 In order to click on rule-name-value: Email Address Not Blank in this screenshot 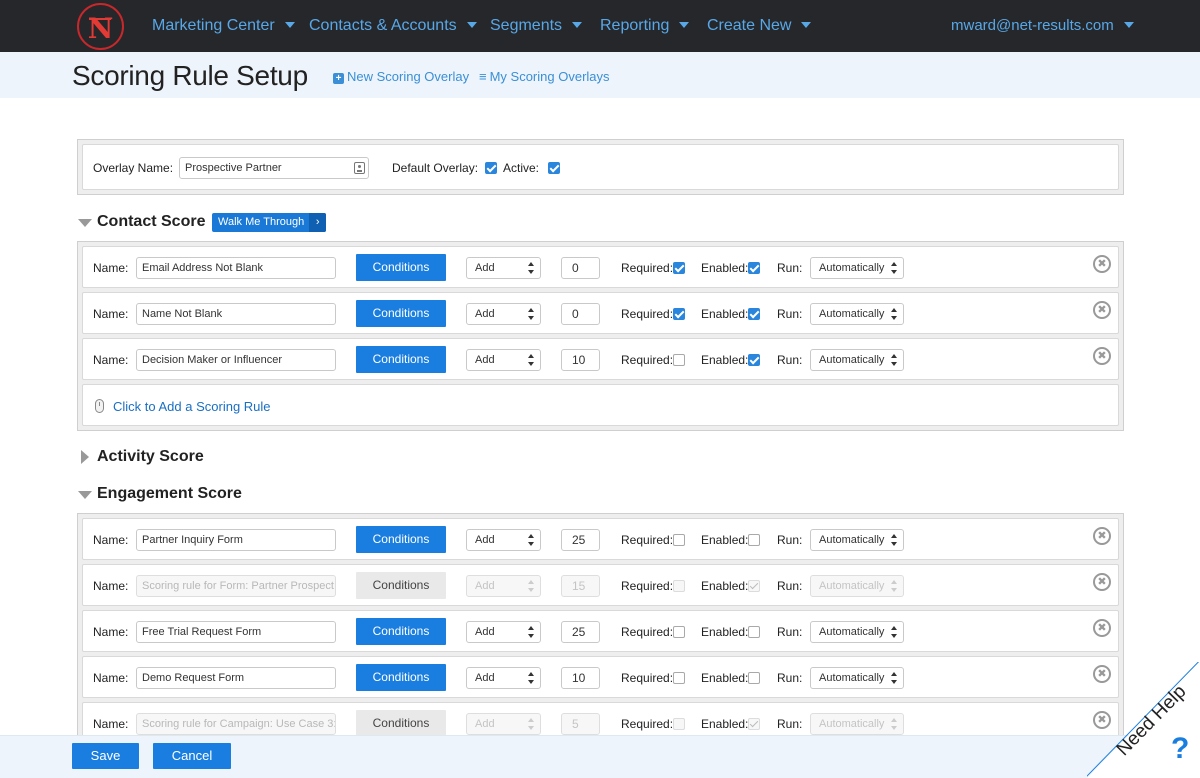, I will do `click(203, 268)`.